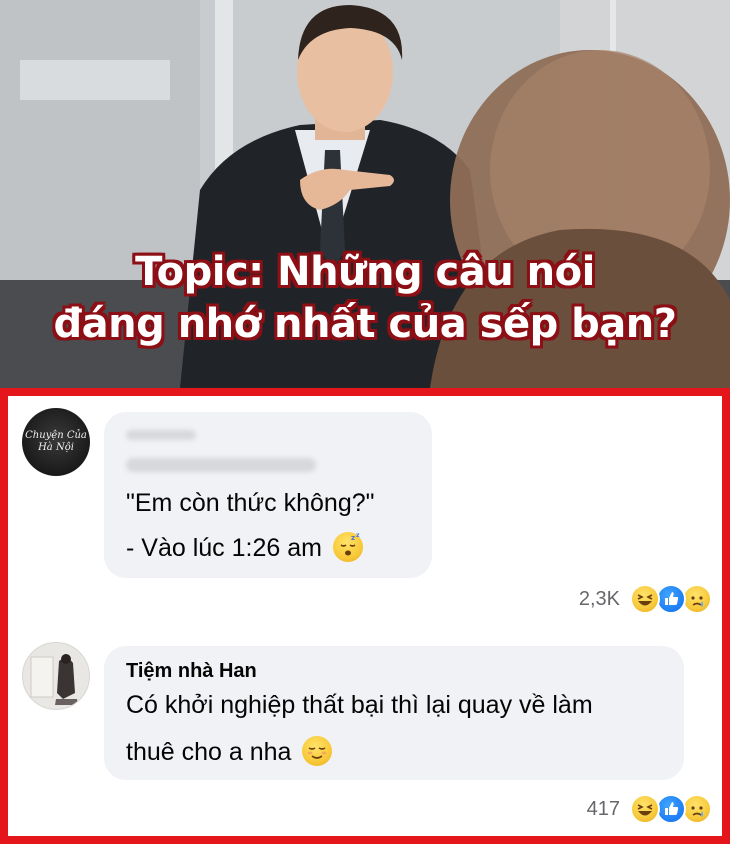 The width and height of the screenshot is (730, 844). I want to click on comment-text-line2-text: thuê cho a nha, so click(209, 752).